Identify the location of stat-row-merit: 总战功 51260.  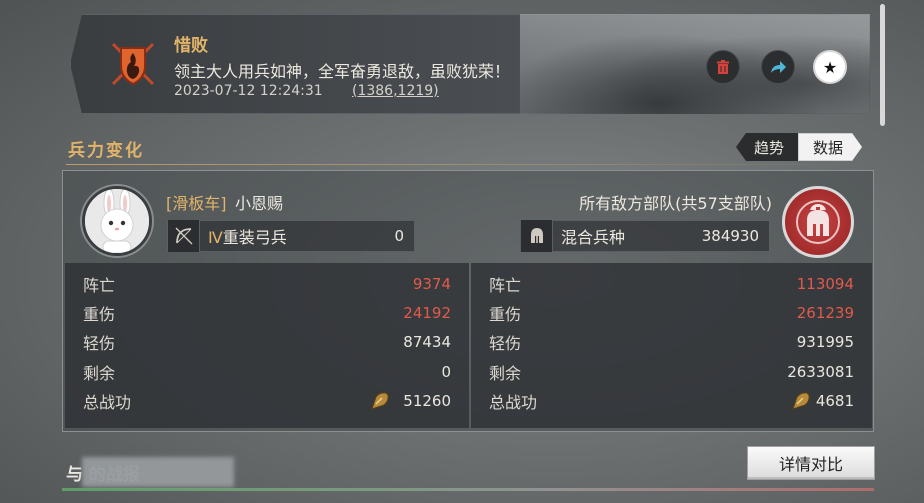
(267, 401).